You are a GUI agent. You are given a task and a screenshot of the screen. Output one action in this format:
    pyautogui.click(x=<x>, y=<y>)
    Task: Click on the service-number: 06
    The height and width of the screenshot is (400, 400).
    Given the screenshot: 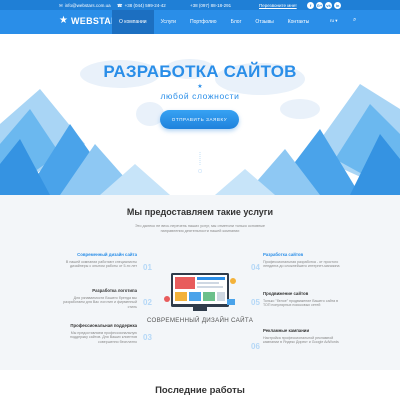 What is the action you would take?
    pyautogui.click(x=255, y=346)
    